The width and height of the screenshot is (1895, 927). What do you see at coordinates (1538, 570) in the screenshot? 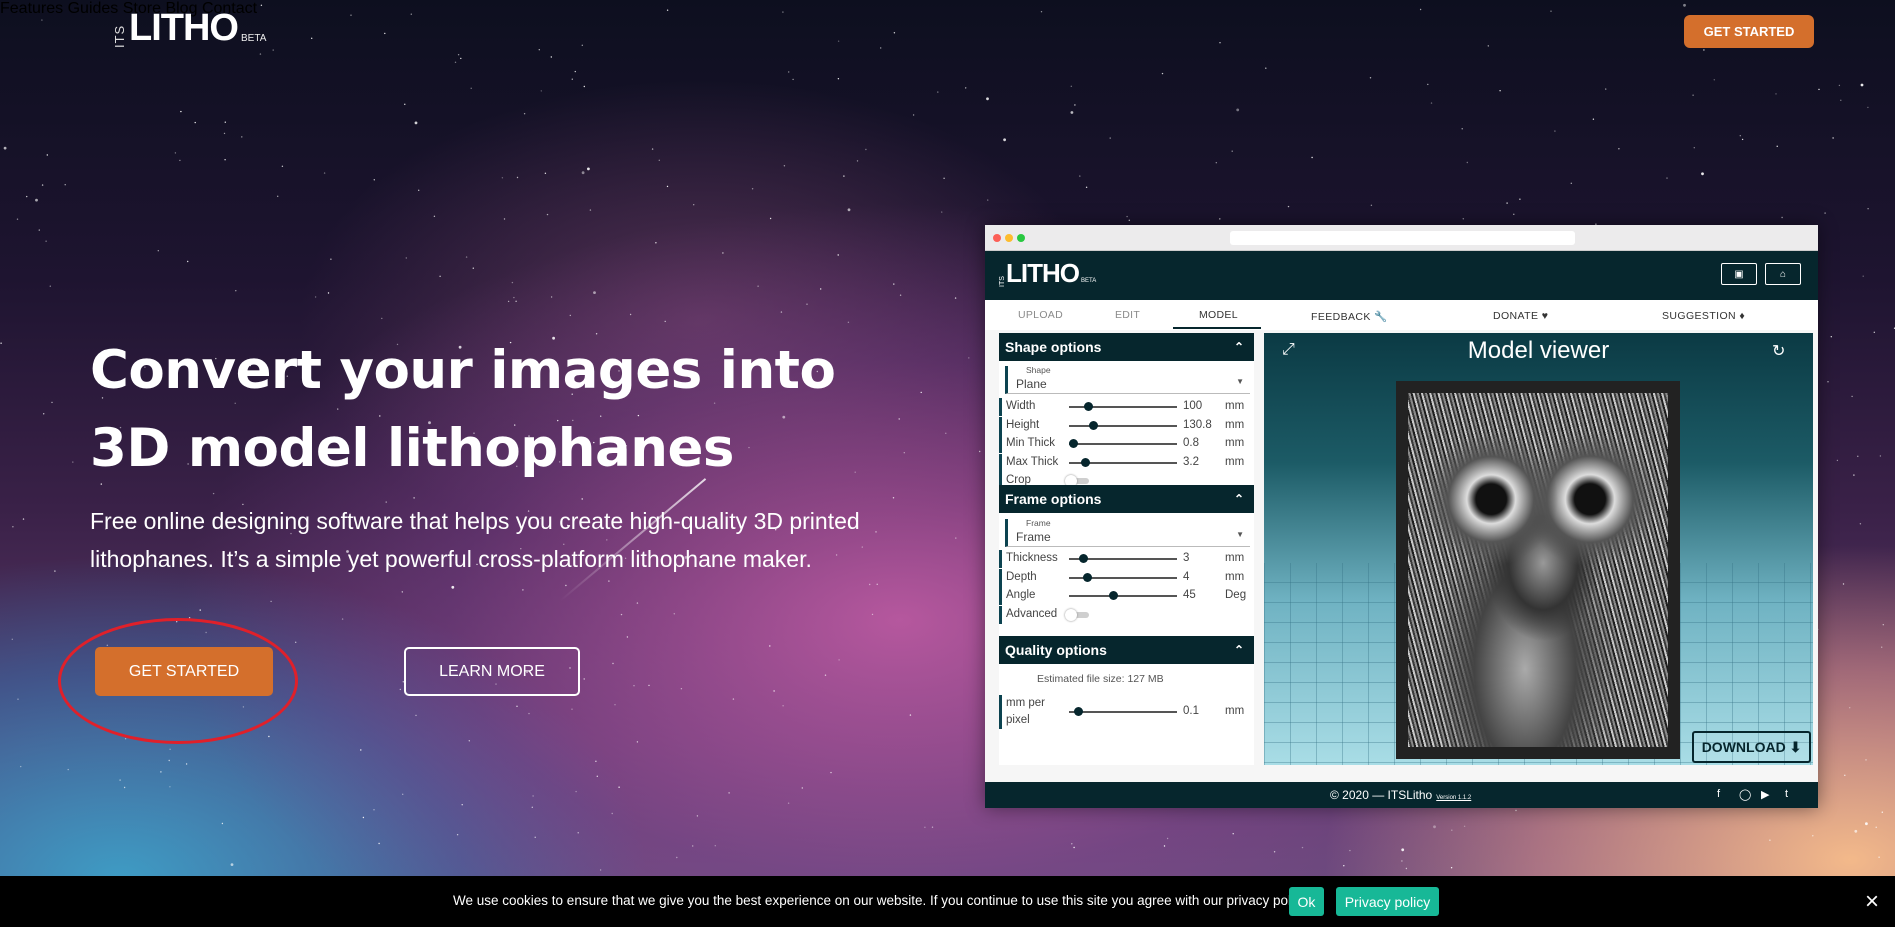
I see `lithophane-model` at bounding box center [1538, 570].